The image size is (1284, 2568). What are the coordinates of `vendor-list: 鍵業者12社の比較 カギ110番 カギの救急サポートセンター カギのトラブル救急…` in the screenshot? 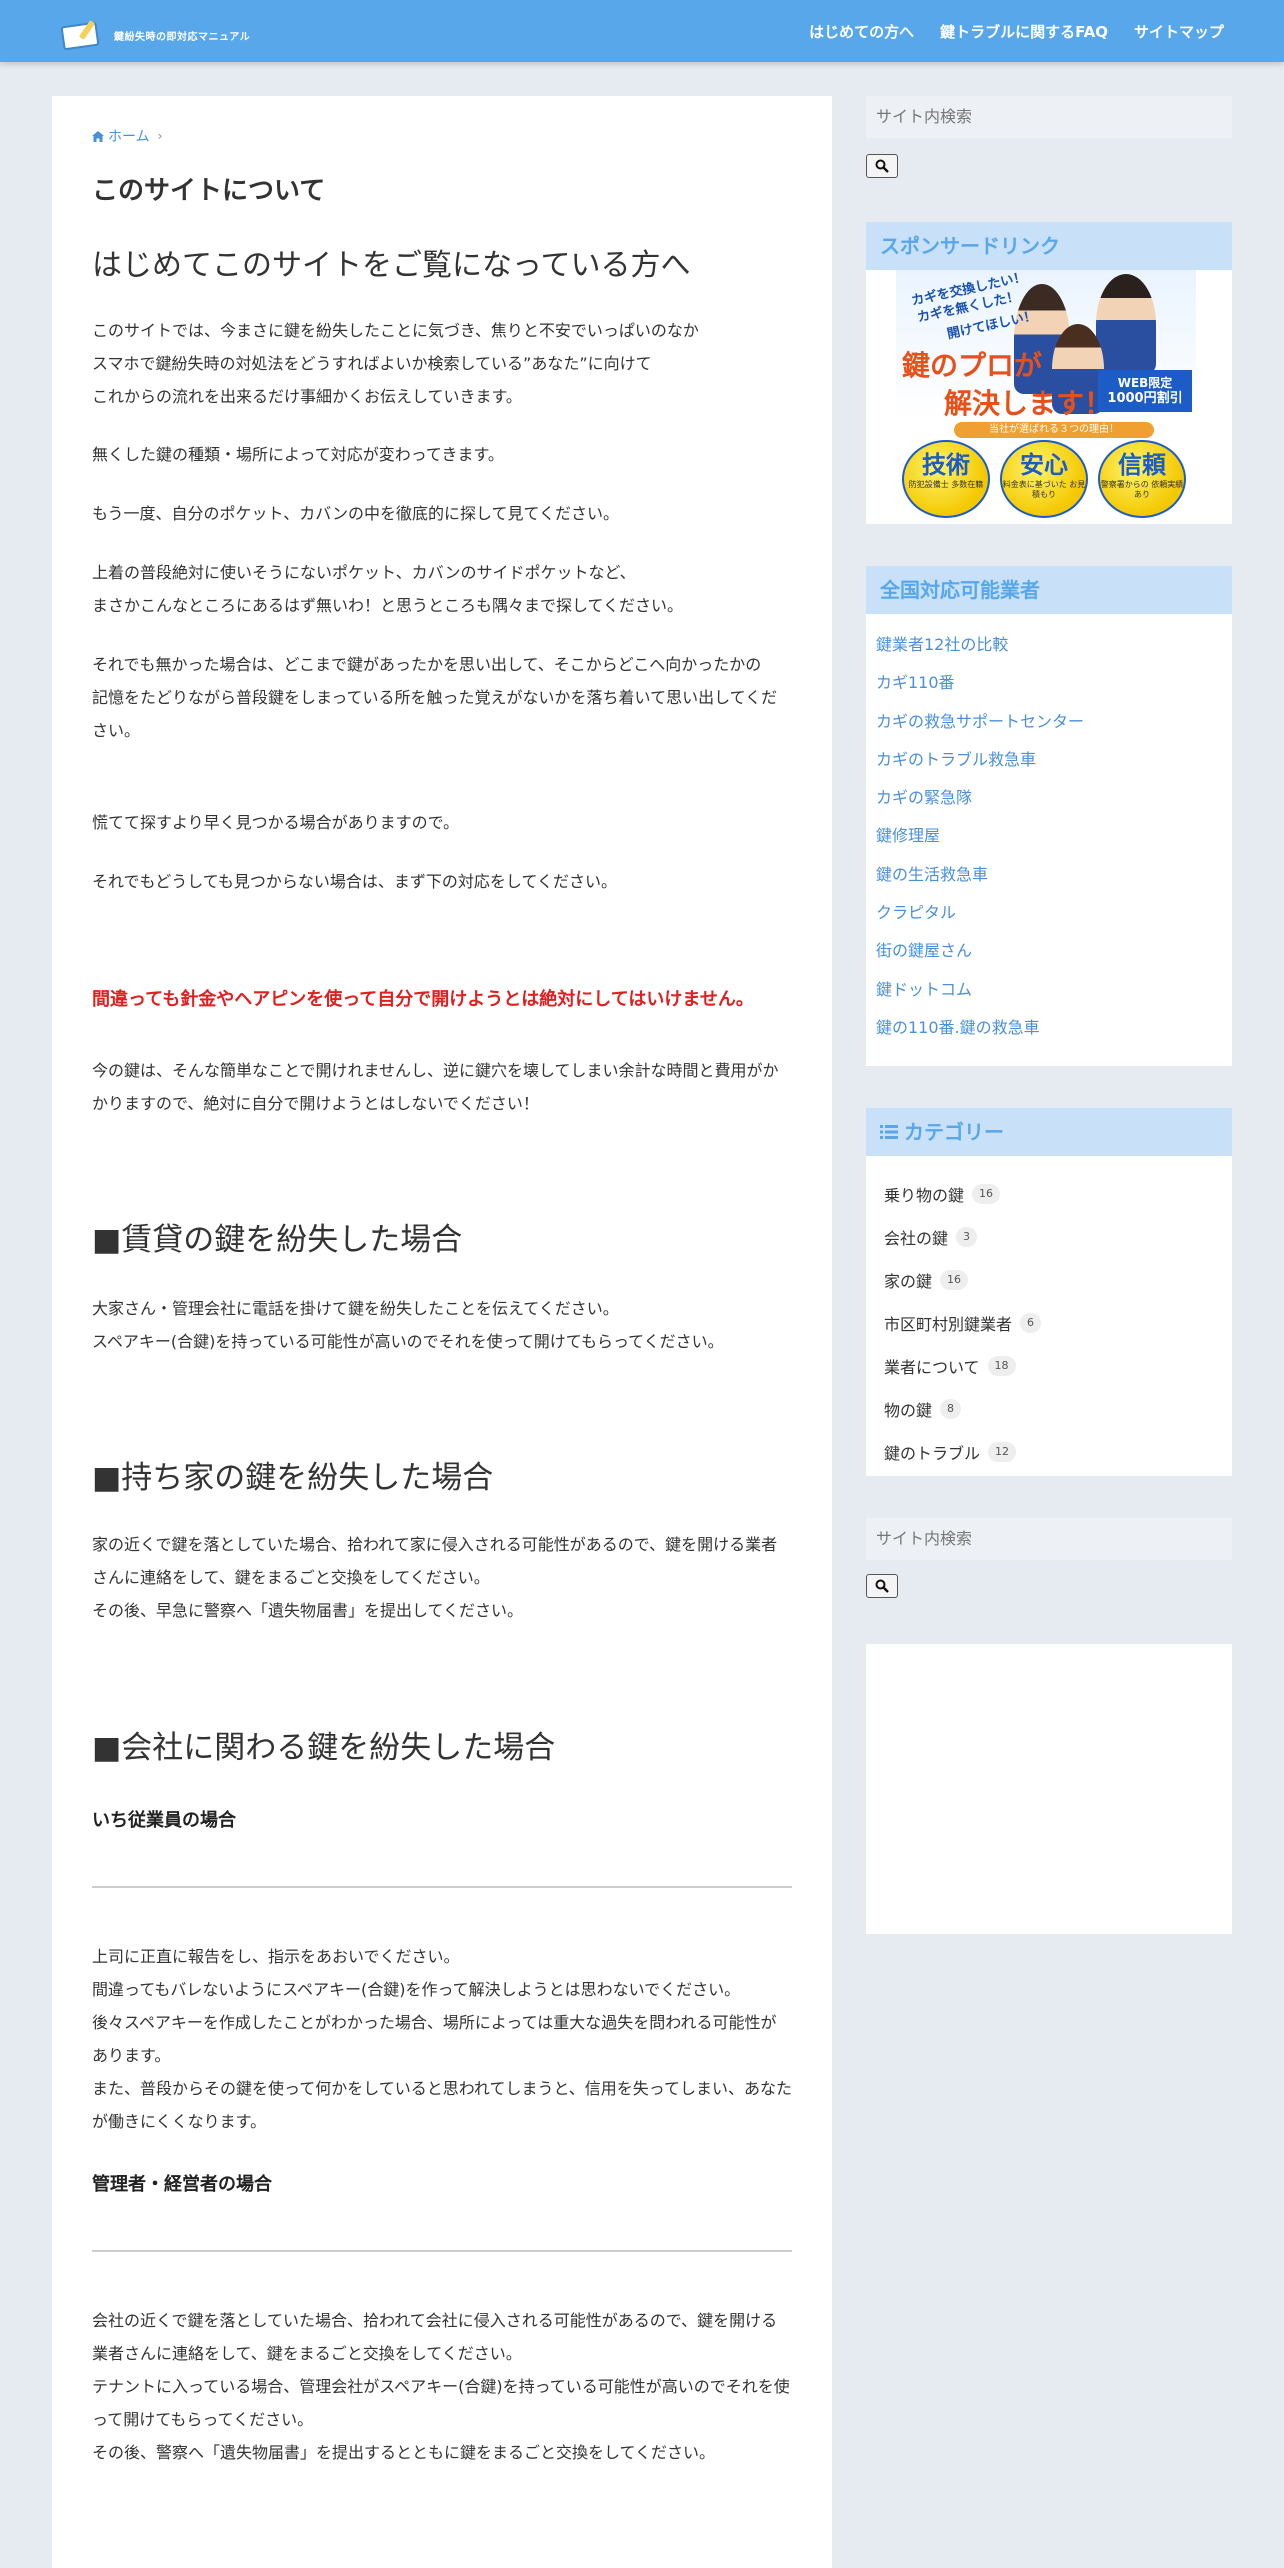 It's located at (1049, 830).